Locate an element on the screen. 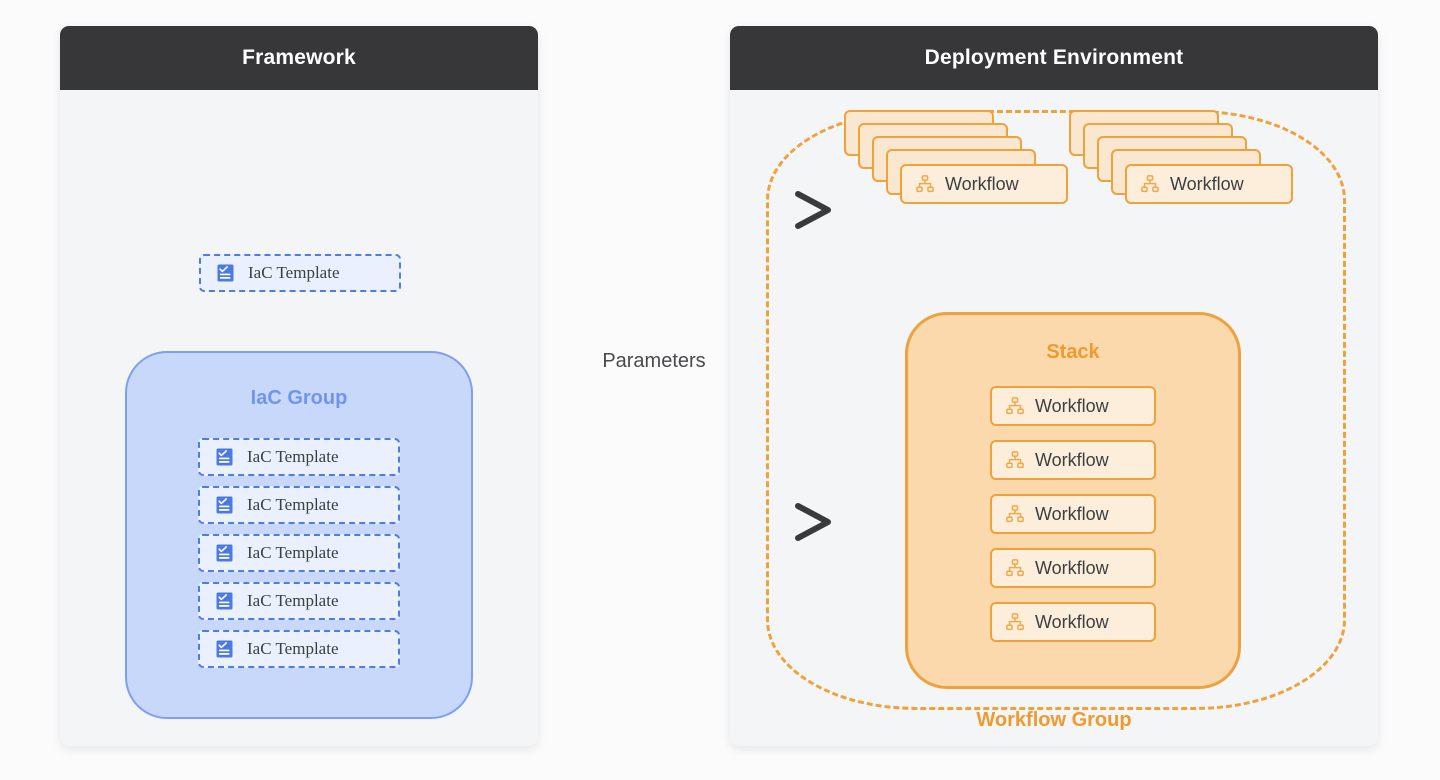 This screenshot has width=1440, height=780. panel-deployment-header: Deployment Environment is located at coordinates (1054, 58).